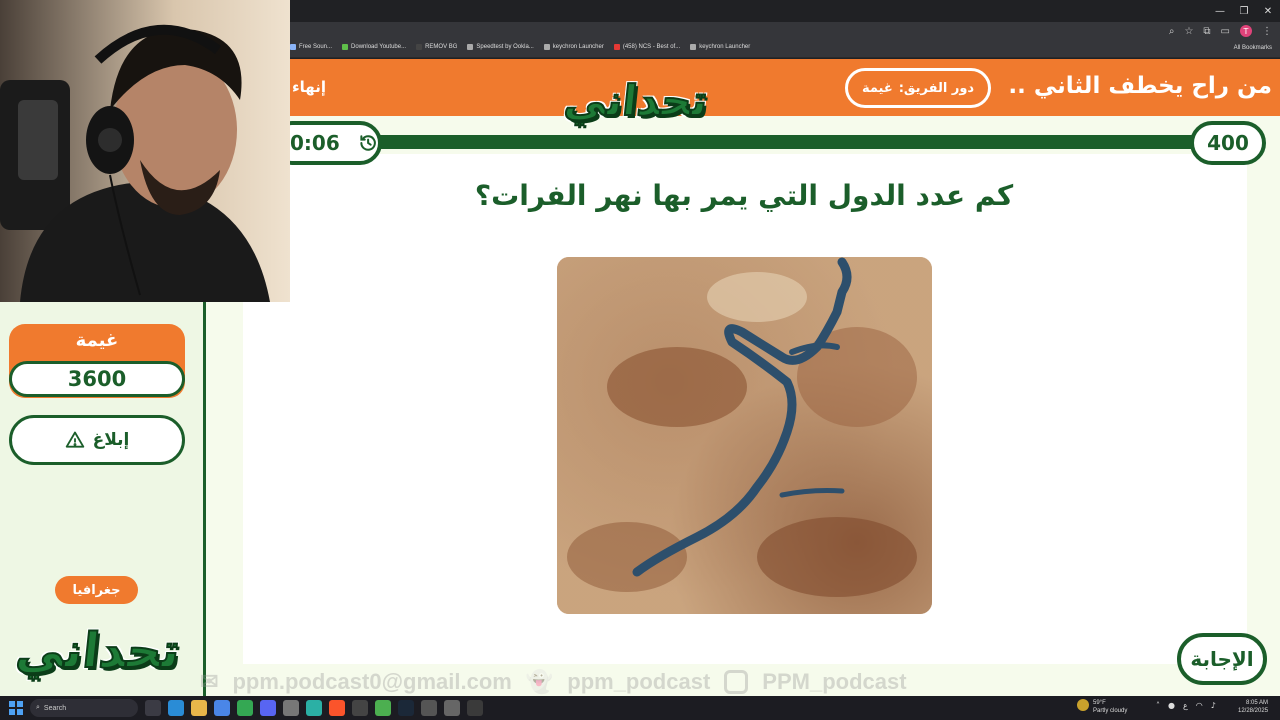 The image size is (1280, 720). I want to click on wifi-icon: ◠, so click(1199, 705).